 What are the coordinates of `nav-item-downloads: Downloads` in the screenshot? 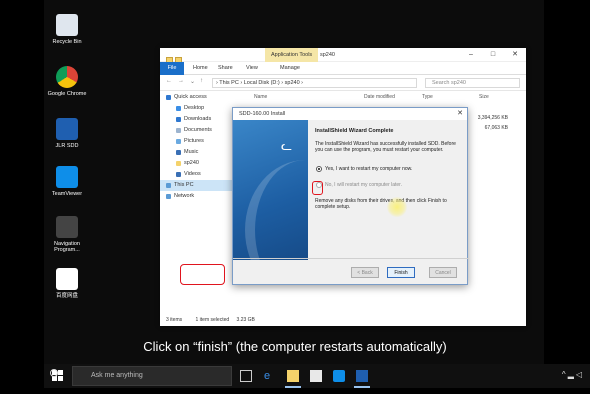 It's located at (196, 119).